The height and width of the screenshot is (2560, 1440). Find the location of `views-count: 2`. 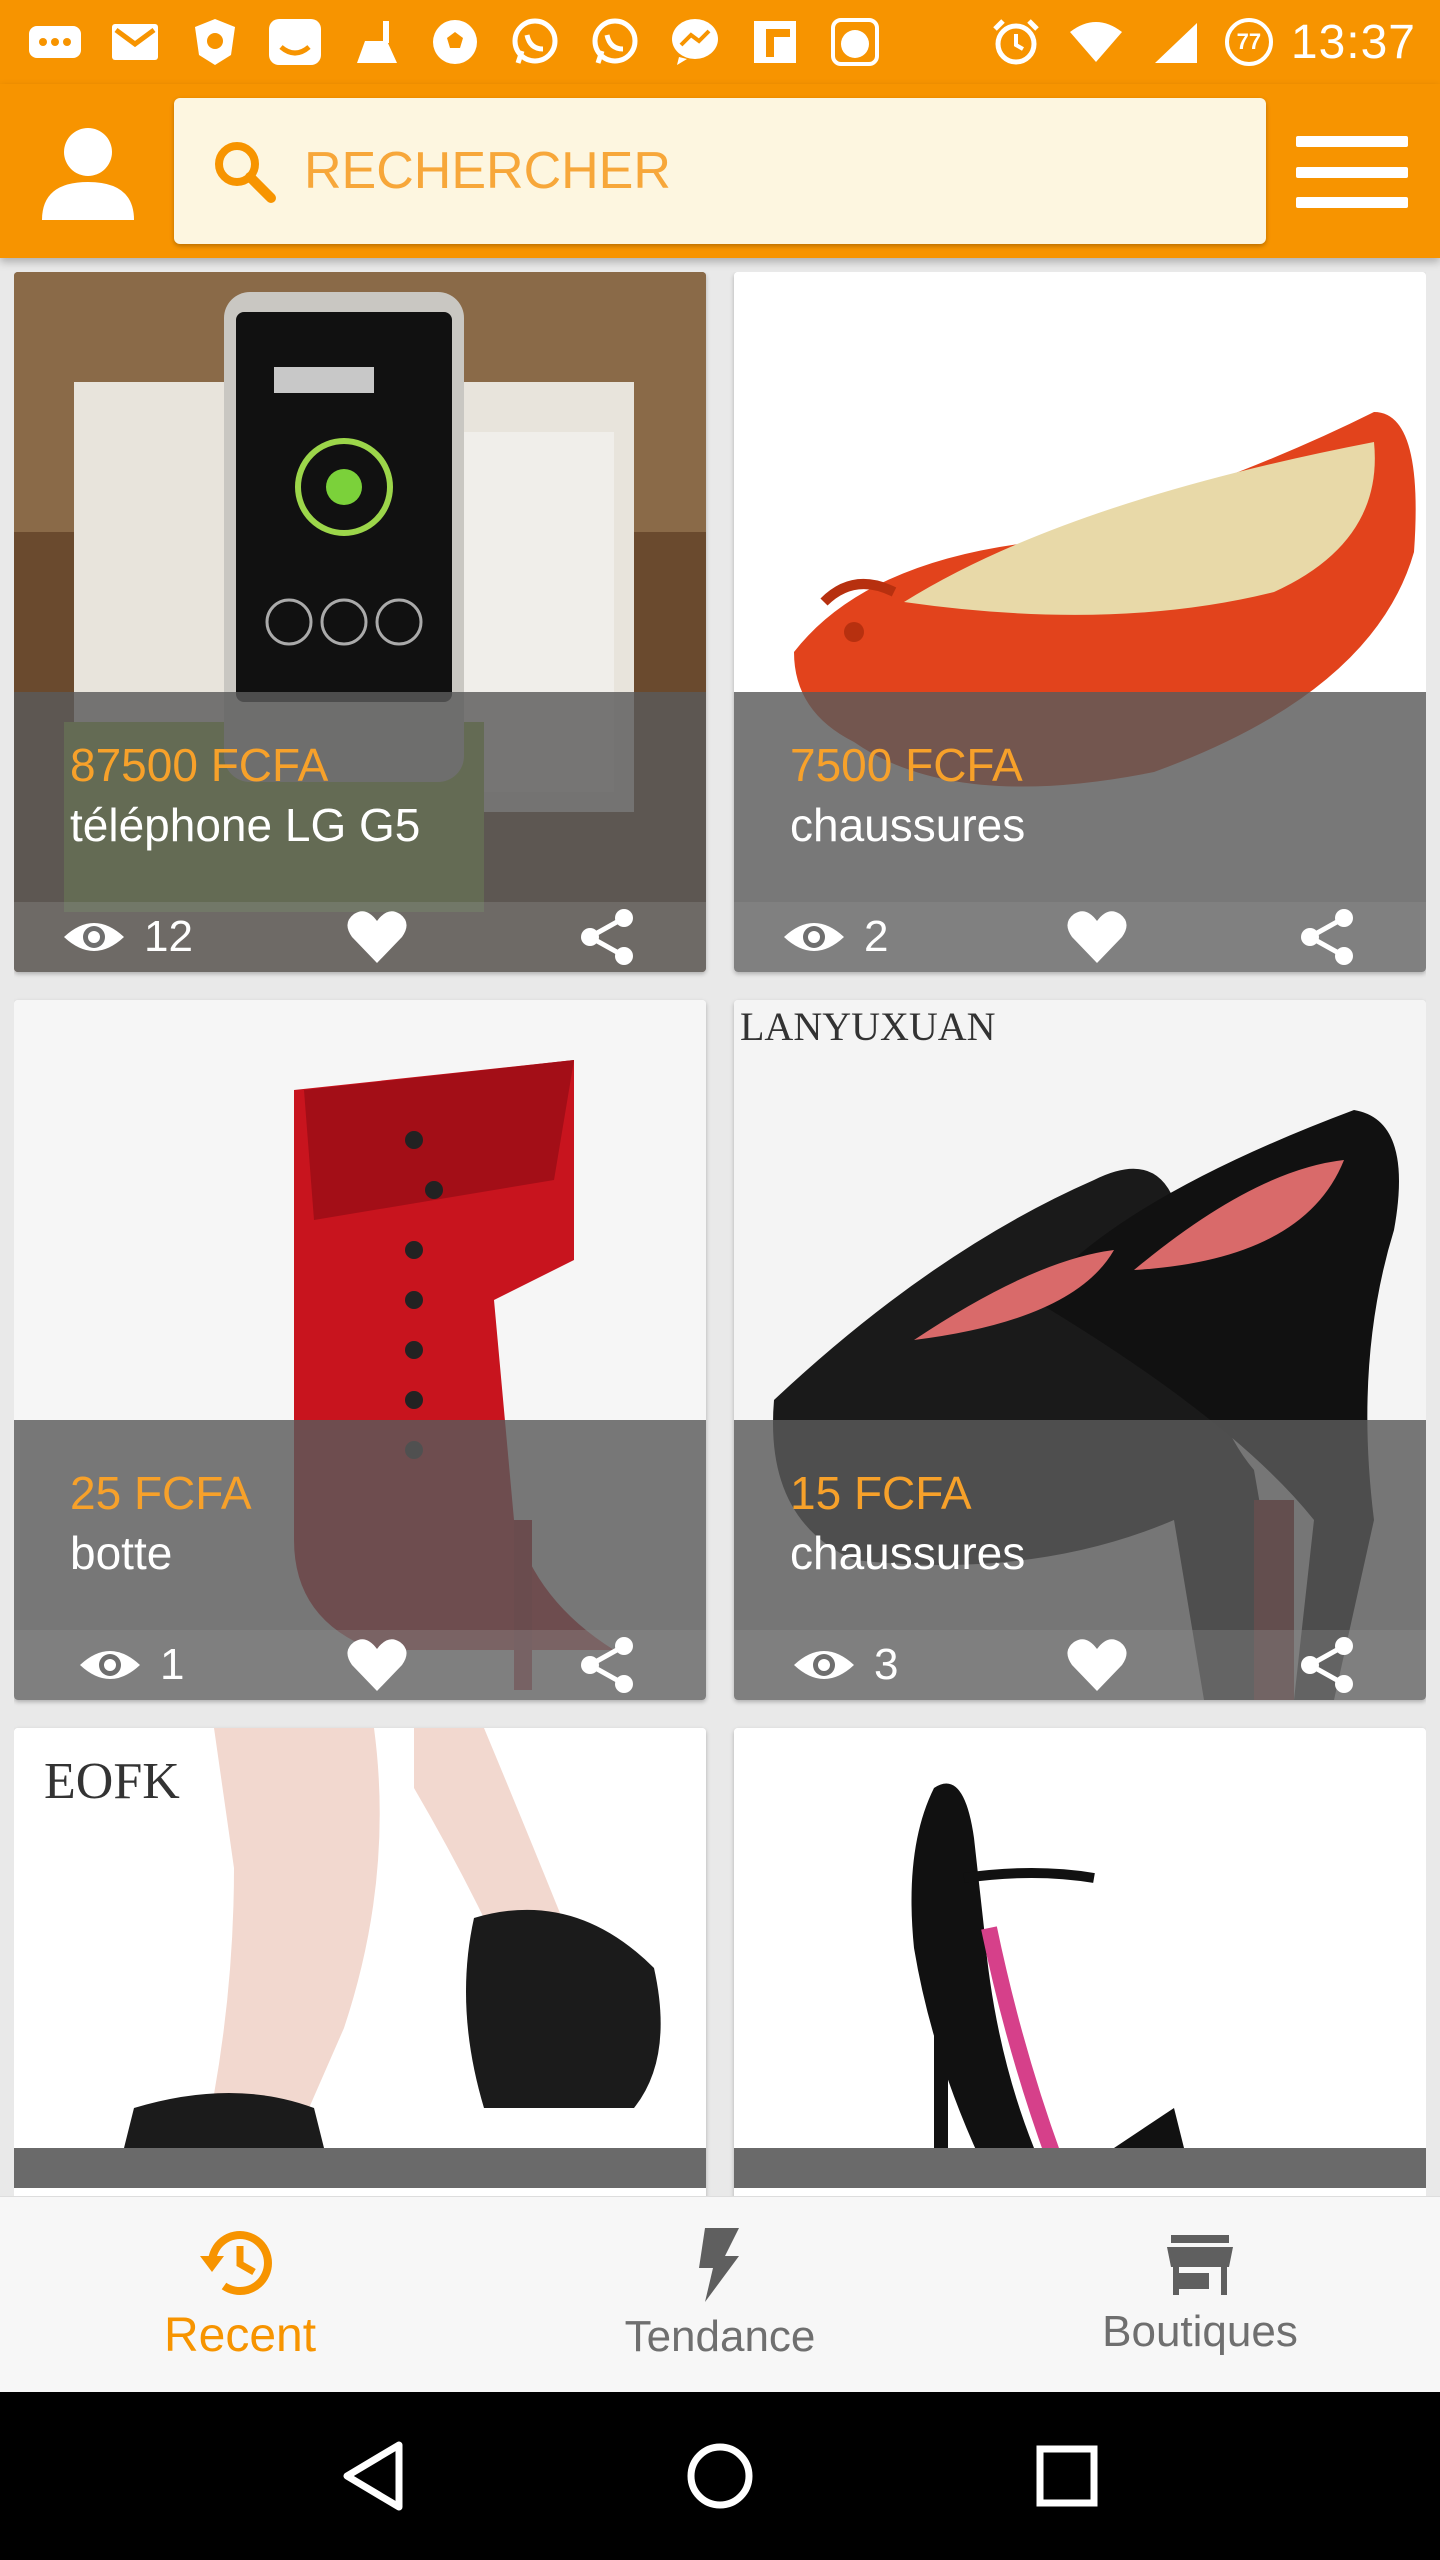

views-count: 2 is located at coordinates (876, 936).